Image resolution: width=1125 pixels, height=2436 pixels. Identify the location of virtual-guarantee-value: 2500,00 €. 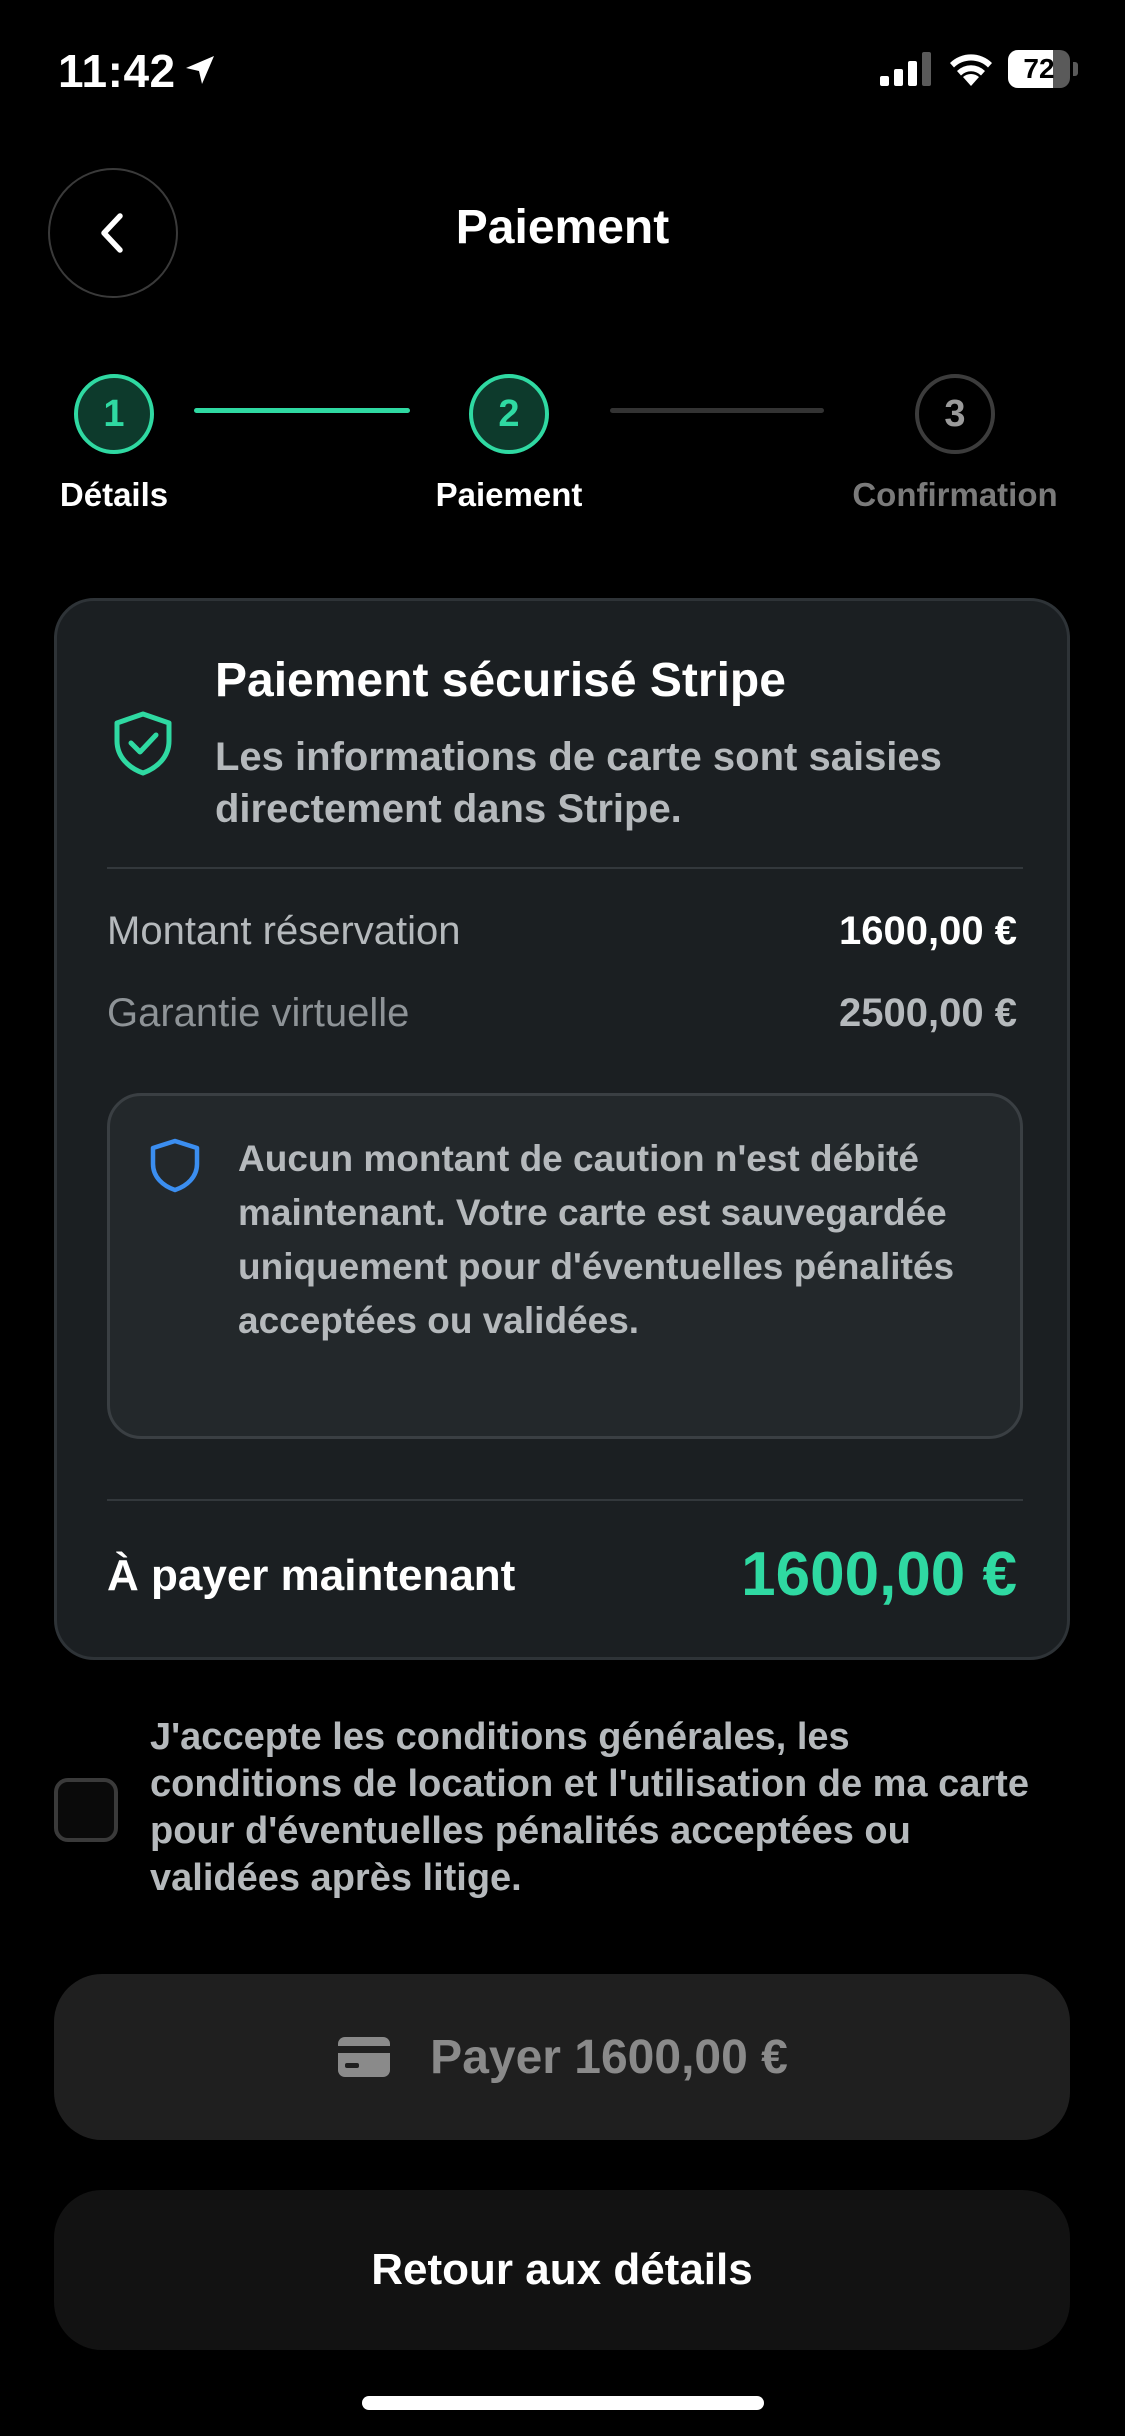
(928, 1013).